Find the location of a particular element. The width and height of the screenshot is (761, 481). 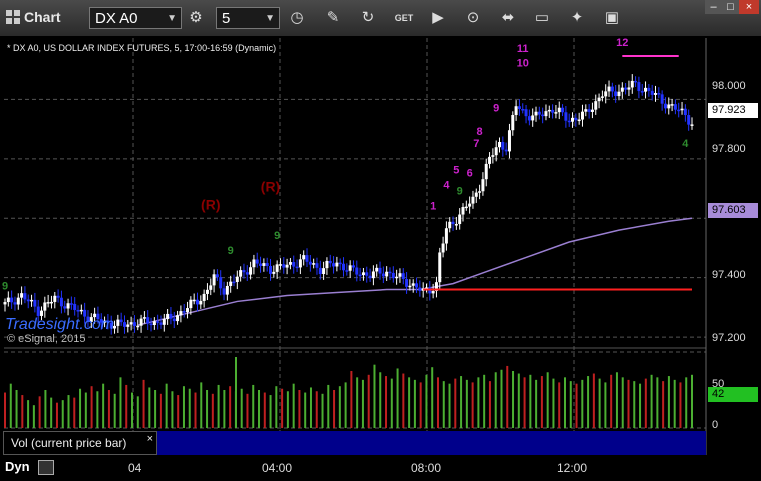

volume-flag: 42 is located at coordinates (733, 394).